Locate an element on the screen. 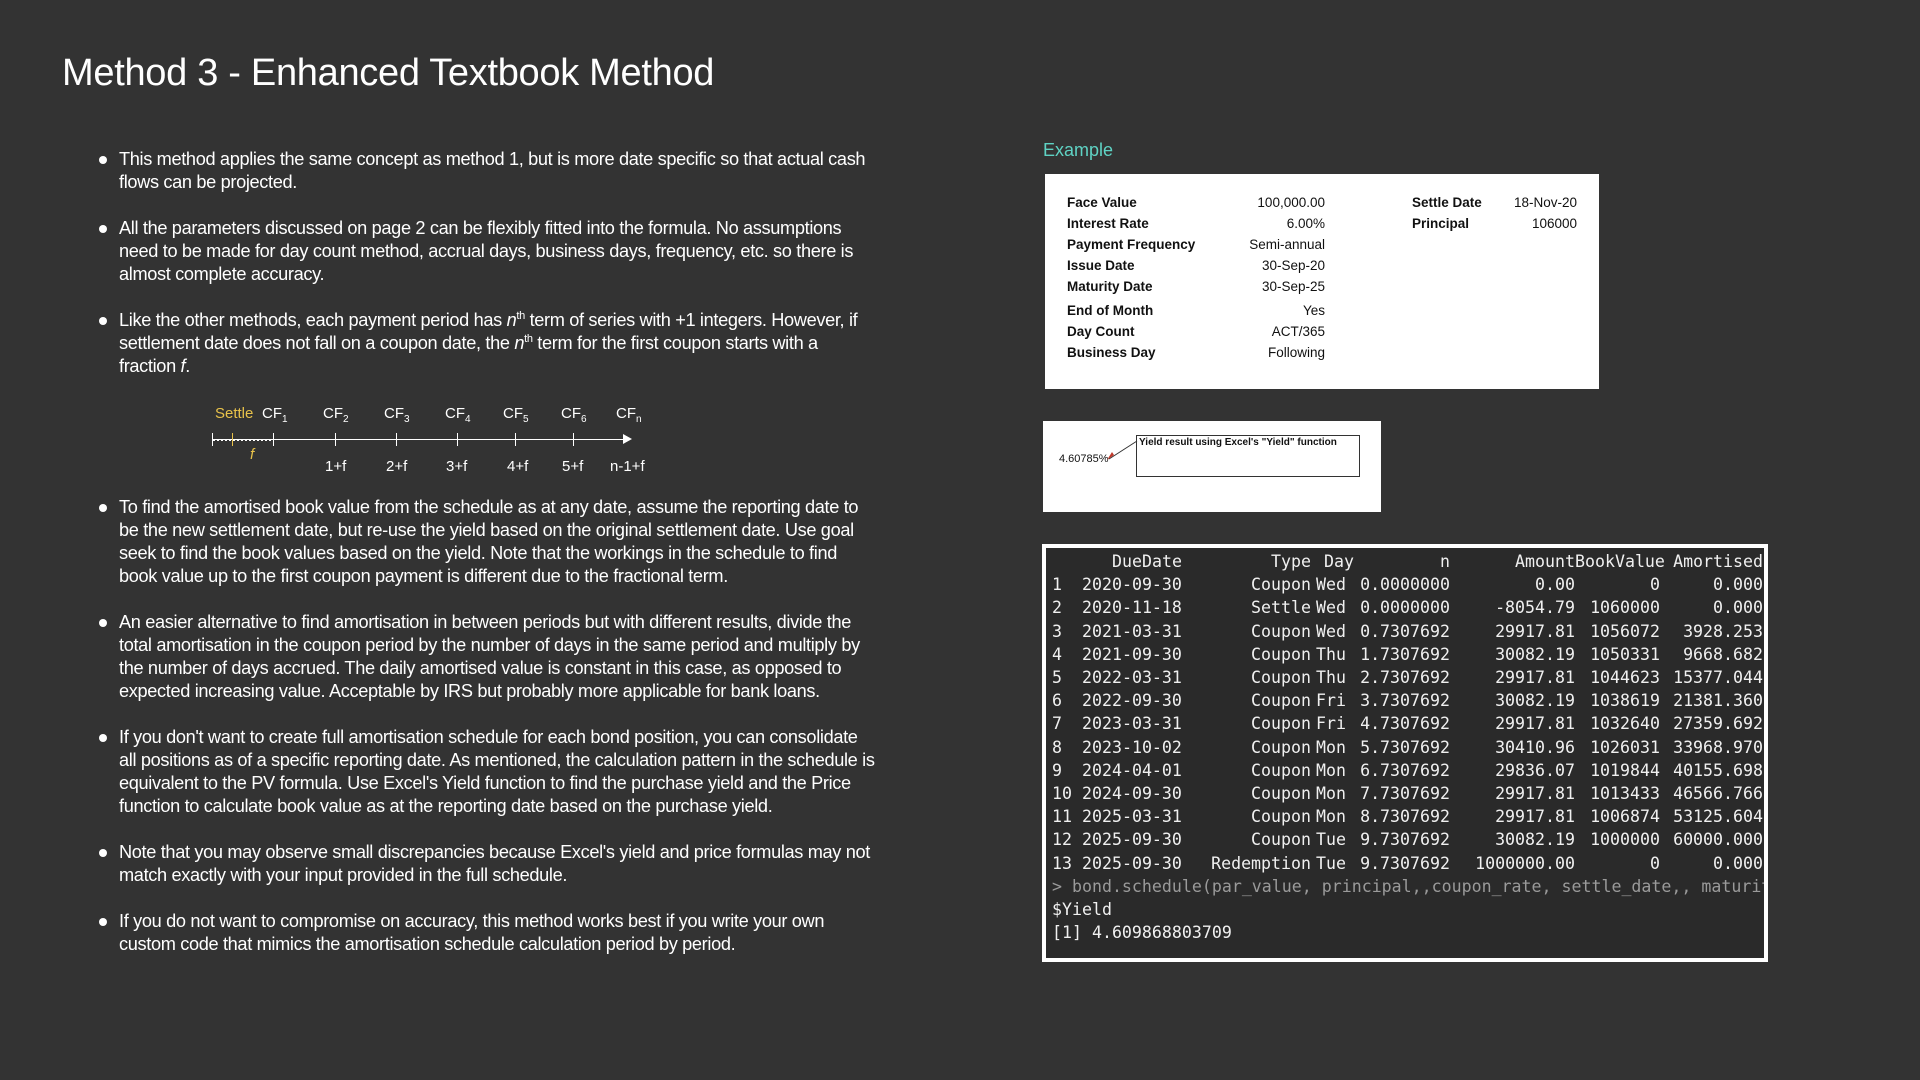 This screenshot has width=1920, height=1080. param-value: 100,000.00 is located at coordinates (1291, 202).